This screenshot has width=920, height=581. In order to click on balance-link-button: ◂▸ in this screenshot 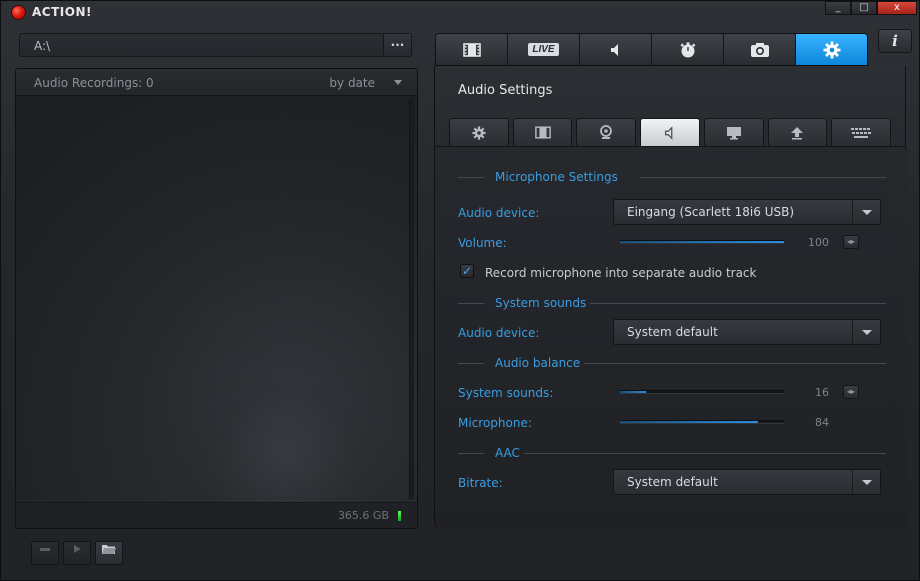, I will do `click(851, 392)`.